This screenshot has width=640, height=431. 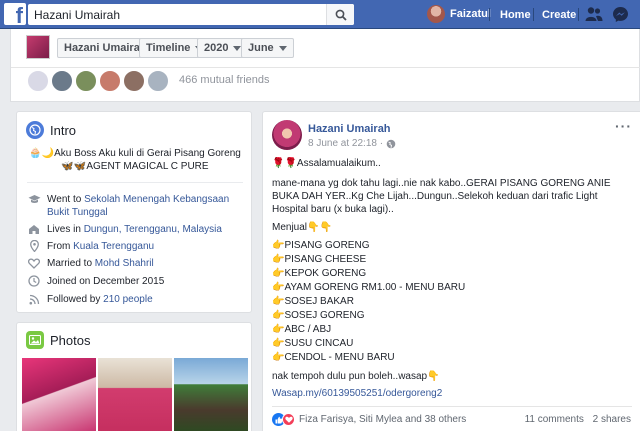 What do you see at coordinates (34, 199) in the screenshot?
I see `graduation-cap-icon` at bounding box center [34, 199].